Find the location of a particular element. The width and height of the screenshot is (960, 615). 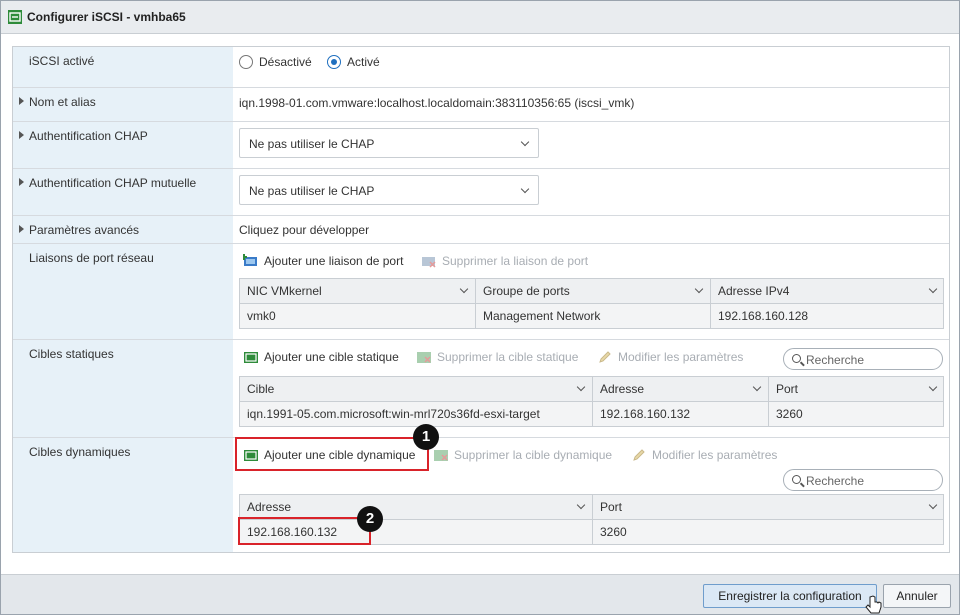

row-label: Cibles statiques is located at coordinates (71, 354).